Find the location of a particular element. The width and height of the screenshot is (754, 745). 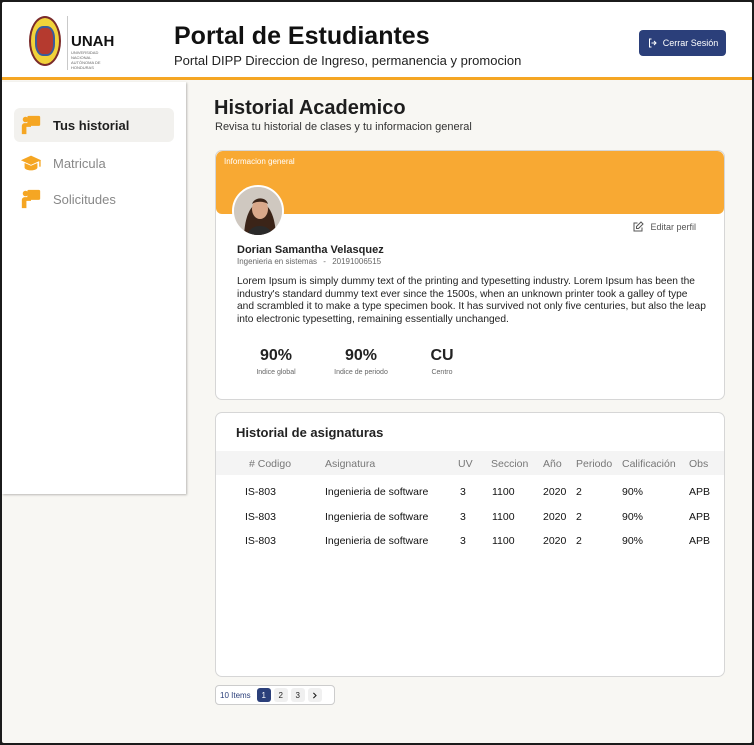

history-title: Historial de asignaturas is located at coordinates (310, 432).